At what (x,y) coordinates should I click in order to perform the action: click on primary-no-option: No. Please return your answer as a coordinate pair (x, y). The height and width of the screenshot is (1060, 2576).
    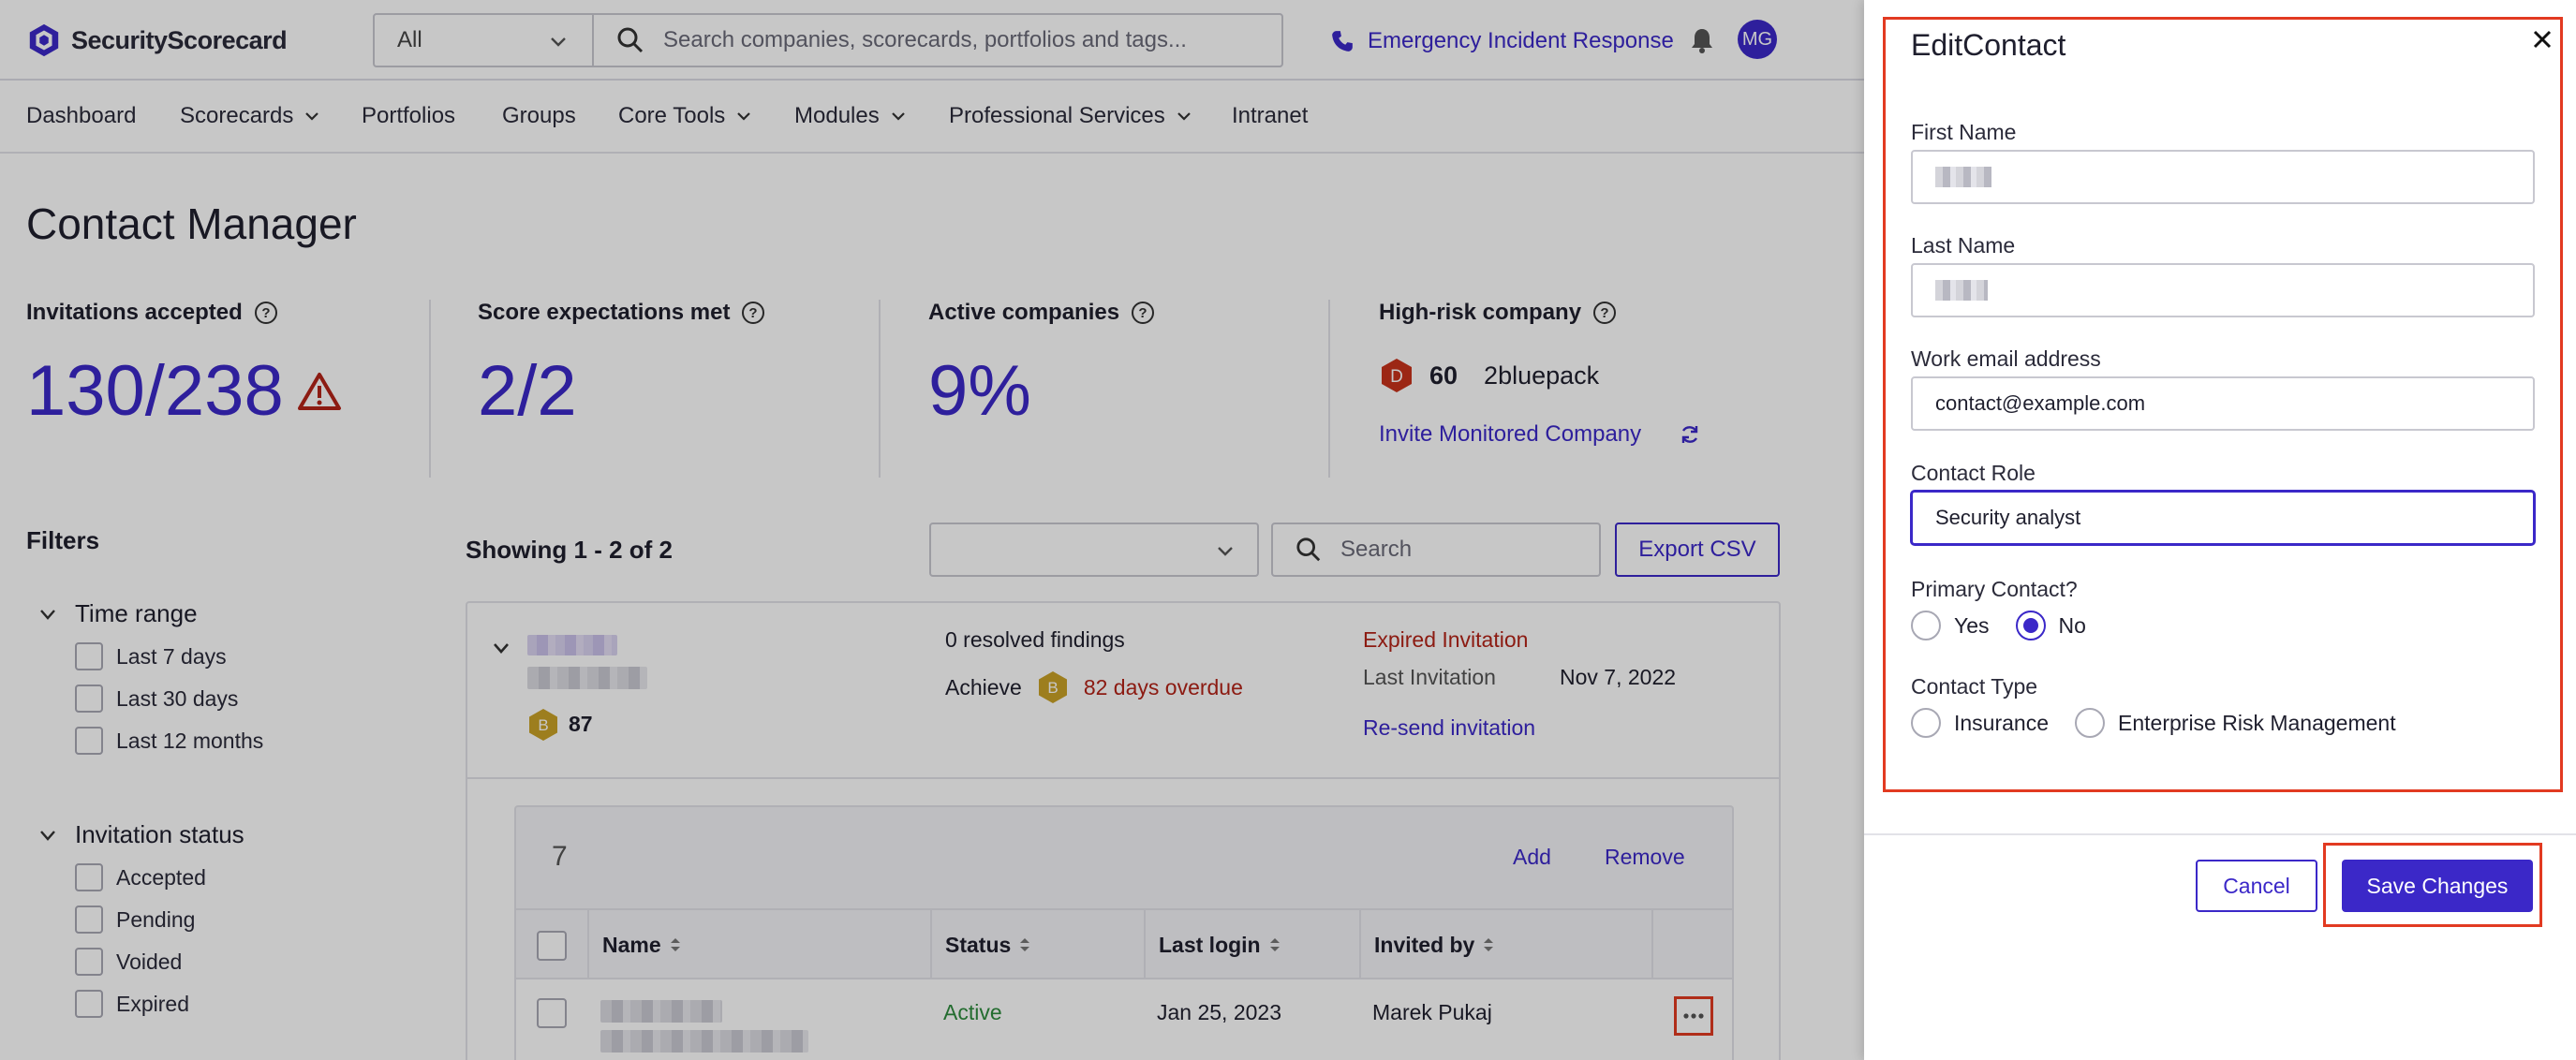
    Looking at the image, I should click on (2050, 625).